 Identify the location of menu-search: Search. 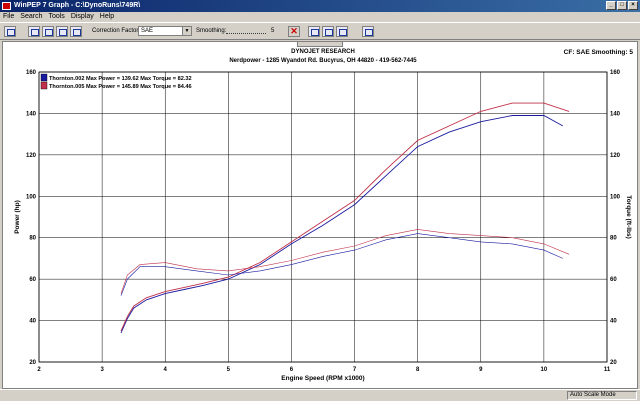
(31, 17).